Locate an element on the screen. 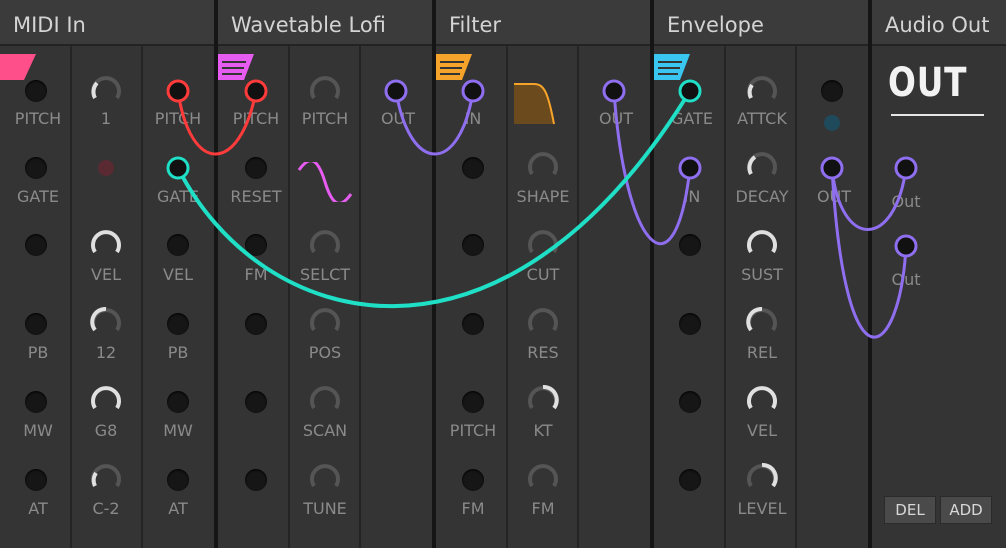  position-knob is located at coordinates (325, 322).